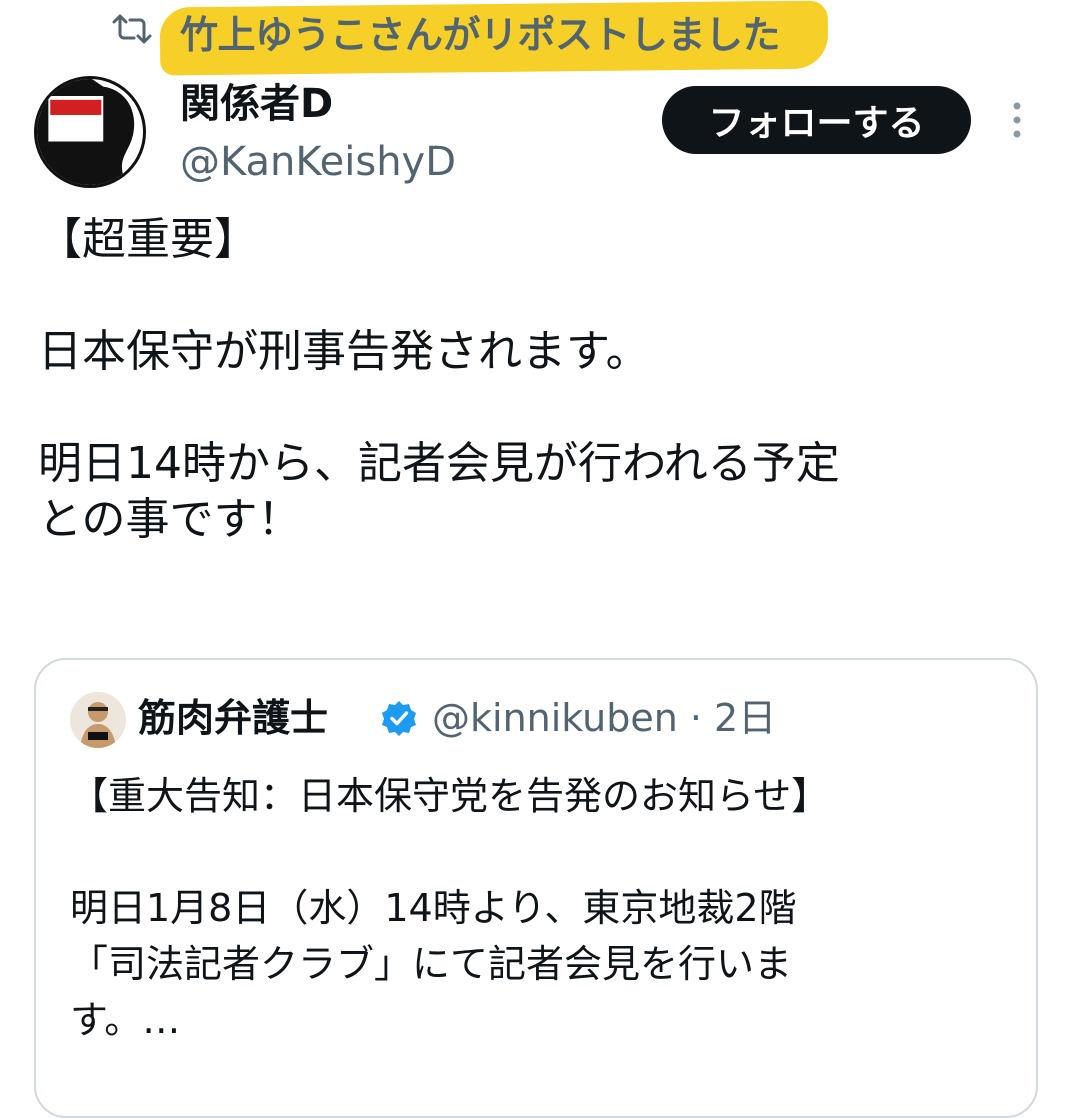 The width and height of the screenshot is (1071, 1118). Describe the element at coordinates (318, 162) in the screenshot. I see `author-handle: @KanKeishyD` at that location.